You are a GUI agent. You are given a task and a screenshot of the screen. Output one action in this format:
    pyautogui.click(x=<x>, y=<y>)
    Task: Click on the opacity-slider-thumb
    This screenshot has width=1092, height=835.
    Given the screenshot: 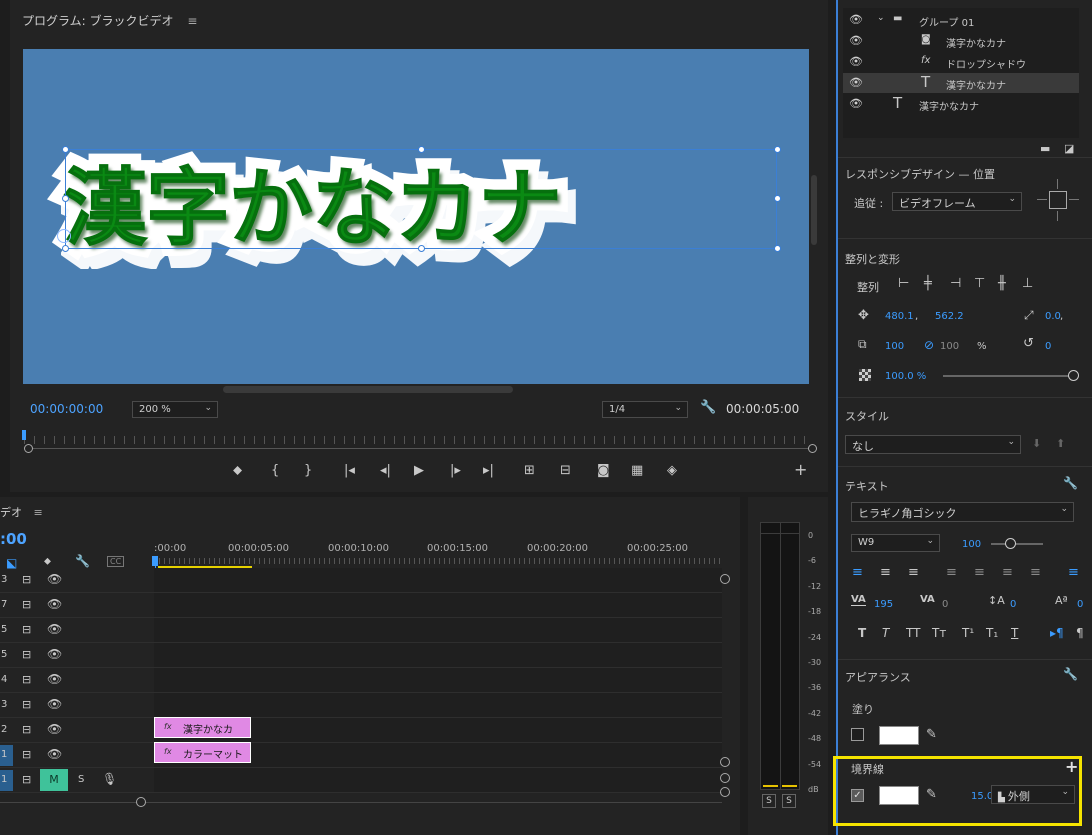 What is the action you would take?
    pyautogui.click(x=1073, y=375)
    